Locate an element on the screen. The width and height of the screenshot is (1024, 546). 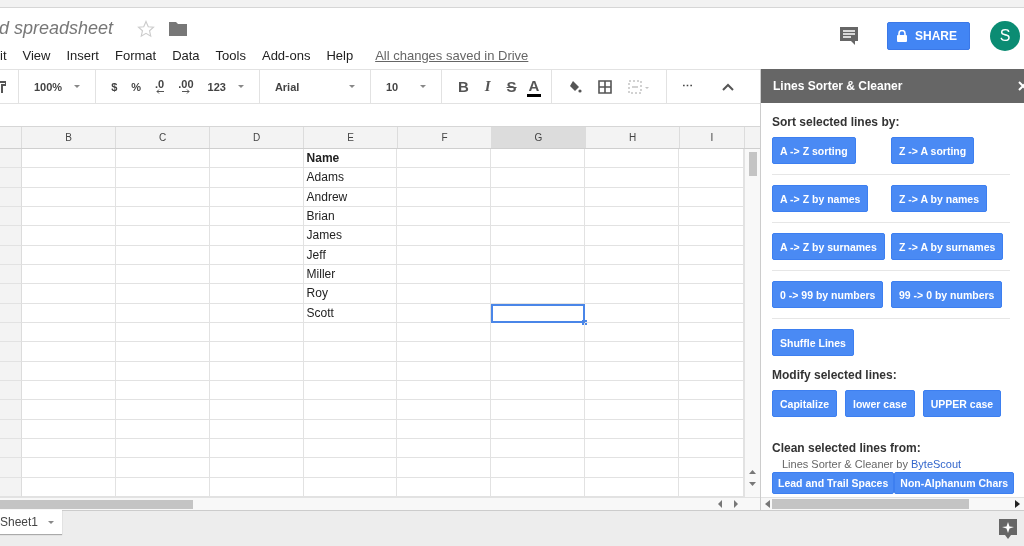
font-dropdown: Arial is located at coordinates (314, 86).